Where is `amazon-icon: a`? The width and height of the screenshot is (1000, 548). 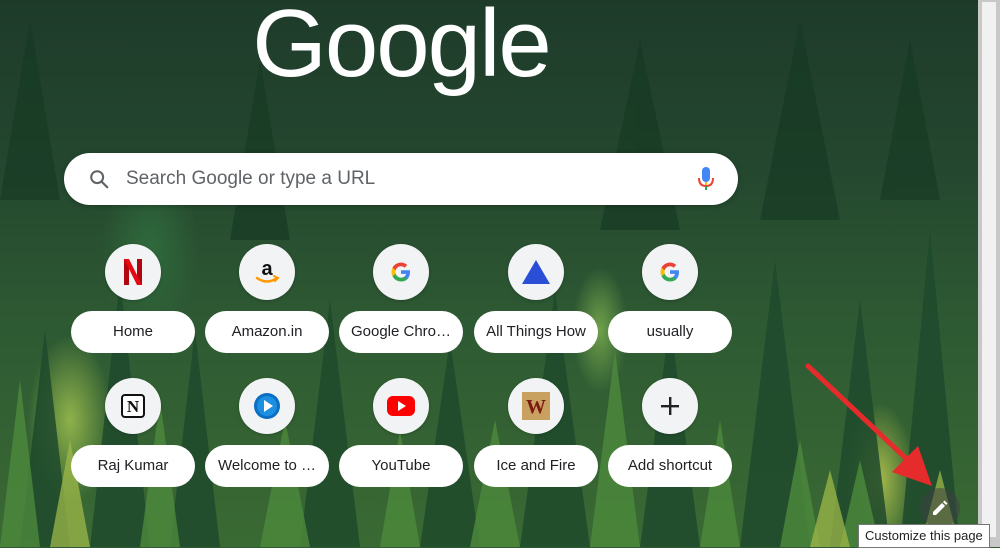 amazon-icon: a is located at coordinates (267, 270).